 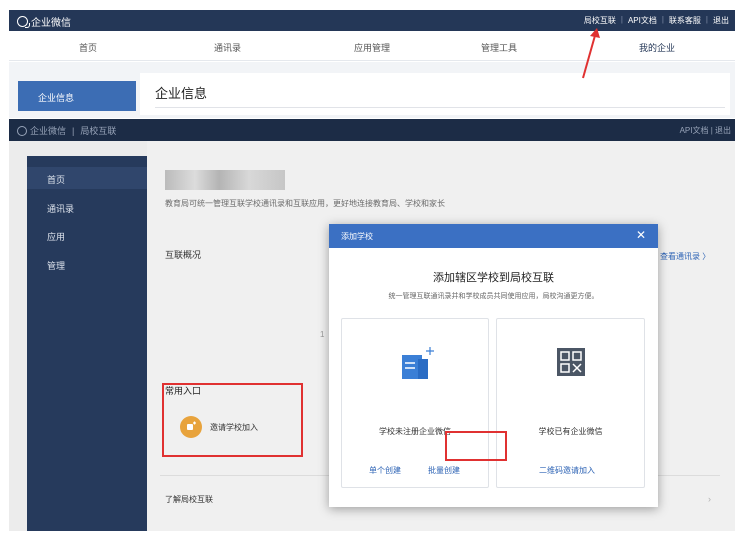 I want to click on sidebar-item-home-bg, so click(x=87, y=178).